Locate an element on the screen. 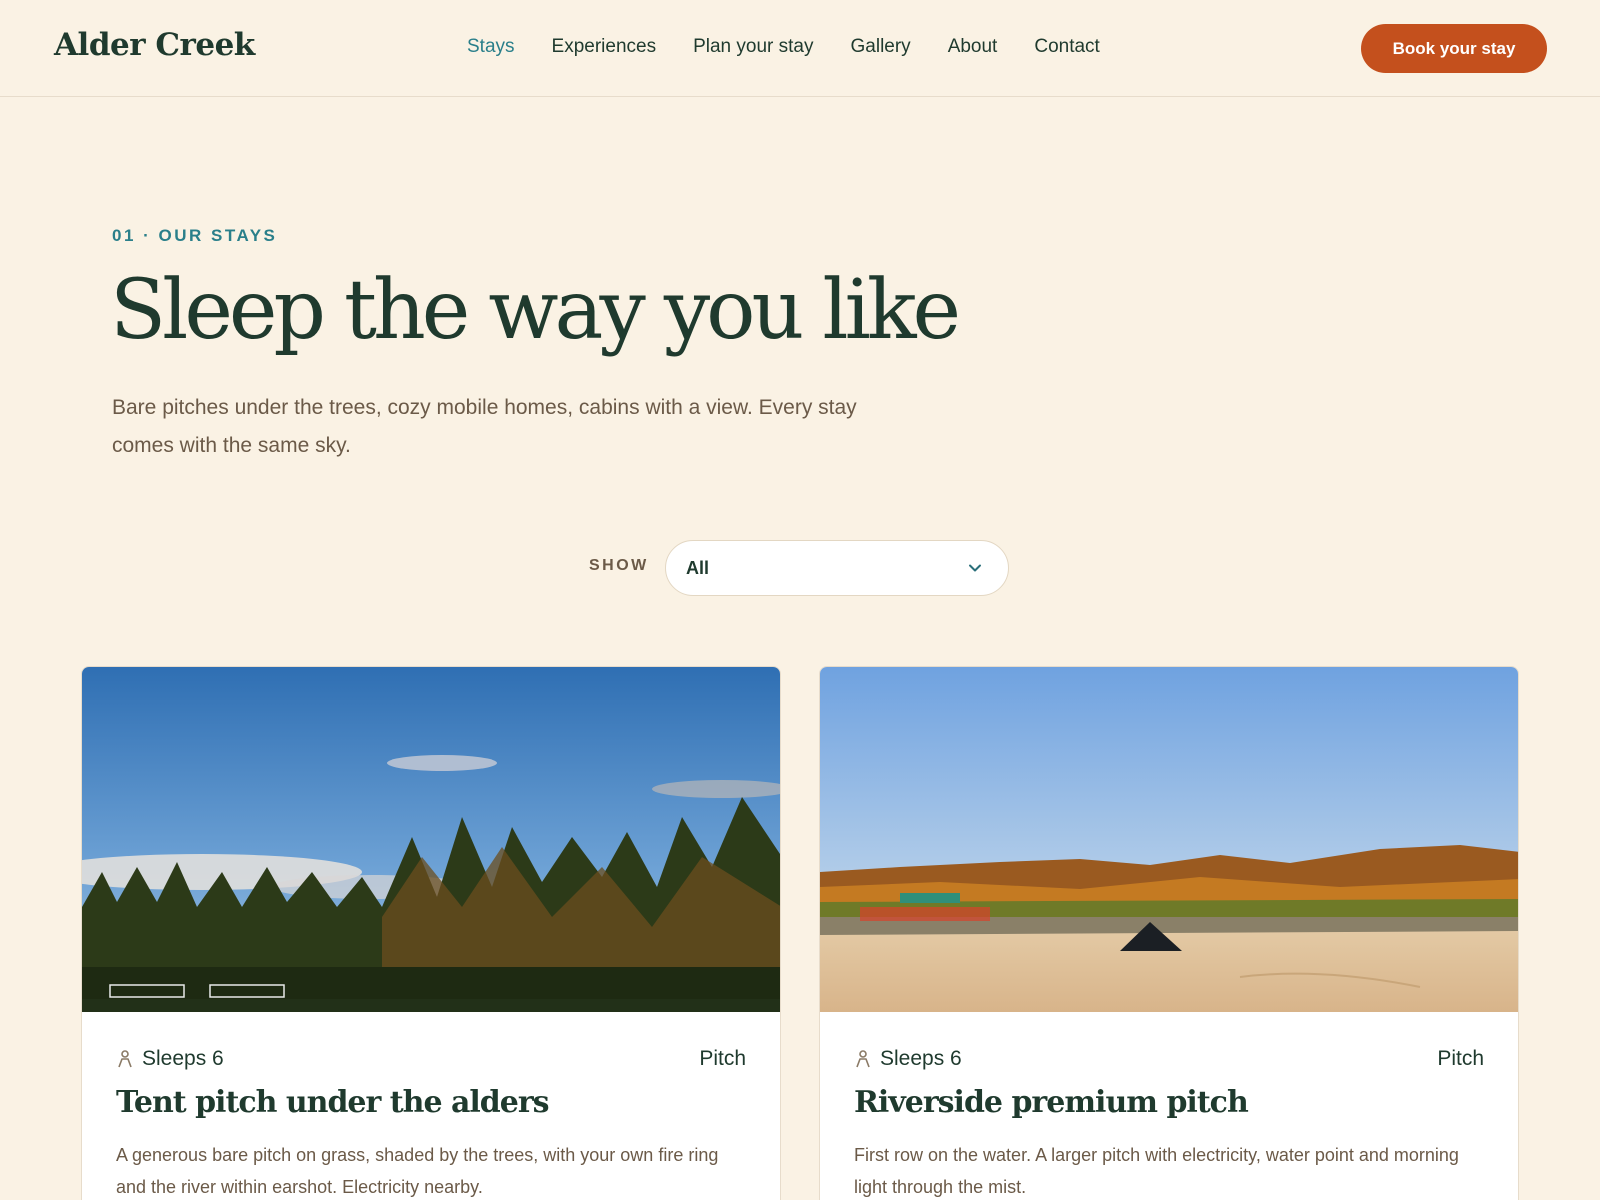 The image size is (1600, 1200). site-logo: Alder Creek is located at coordinates (154, 45).